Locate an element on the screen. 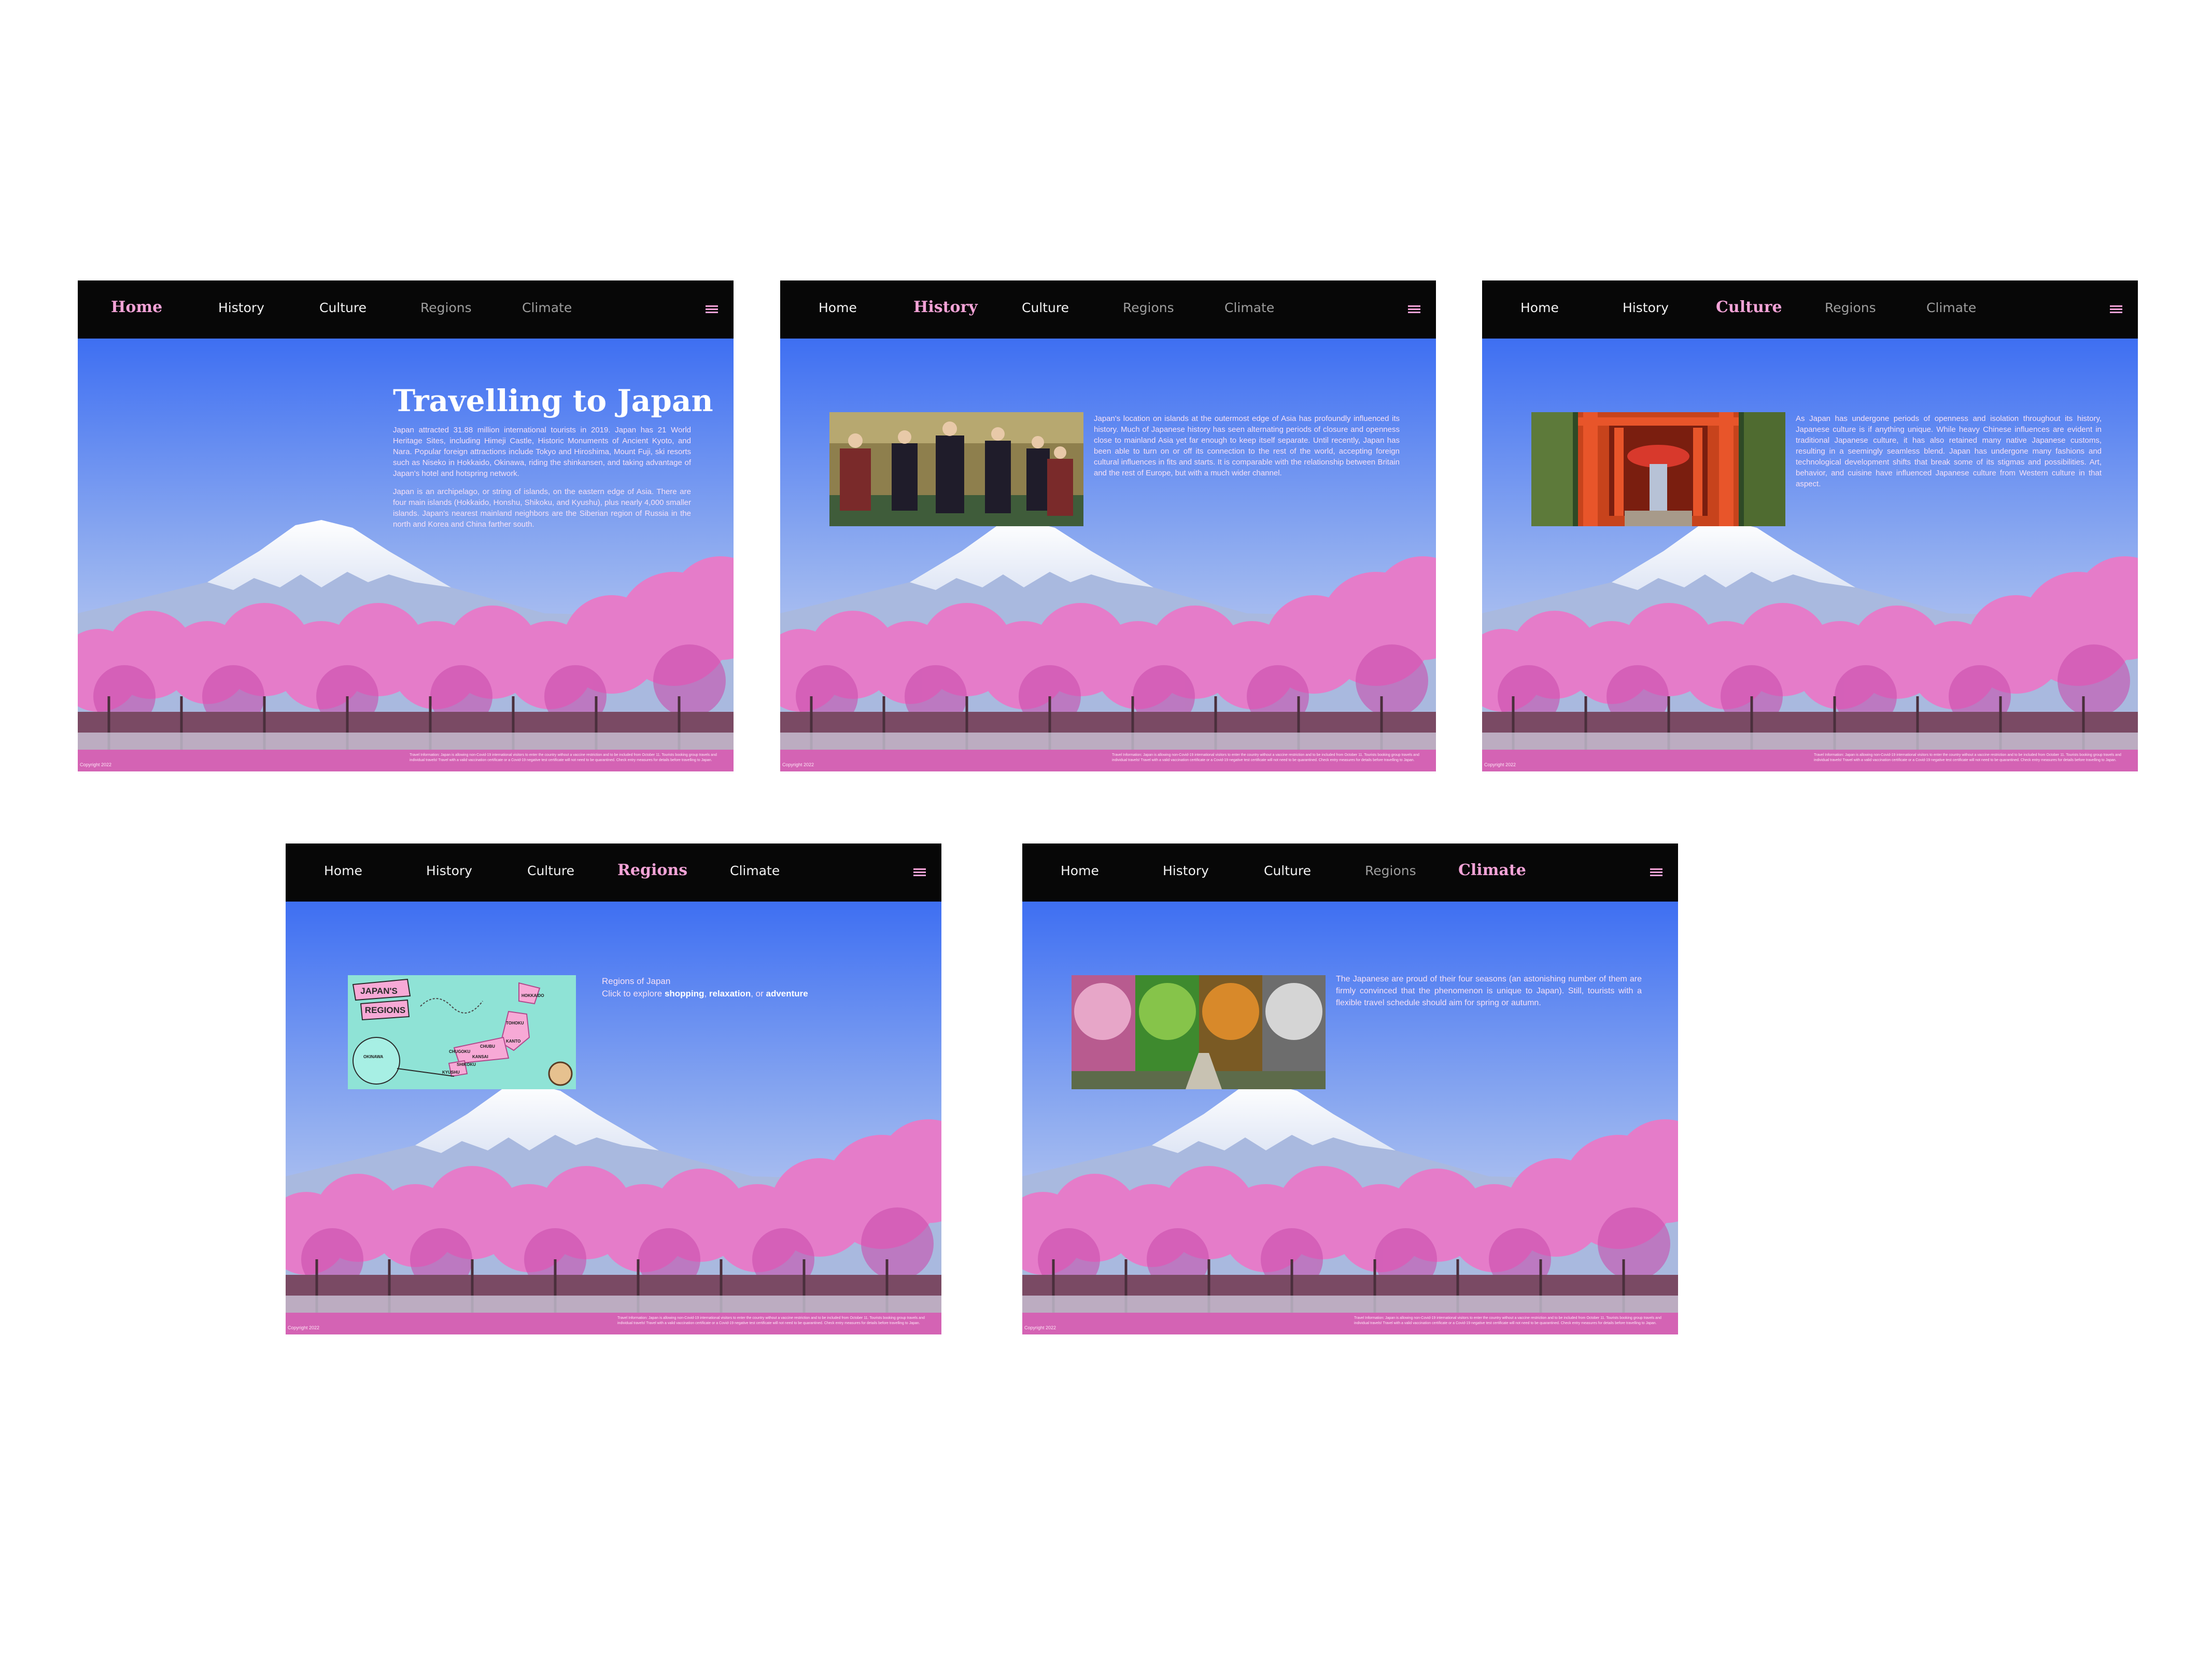 This screenshot has width=2212, height=1659. meiji-family-photo is located at coordinates (956, 469).